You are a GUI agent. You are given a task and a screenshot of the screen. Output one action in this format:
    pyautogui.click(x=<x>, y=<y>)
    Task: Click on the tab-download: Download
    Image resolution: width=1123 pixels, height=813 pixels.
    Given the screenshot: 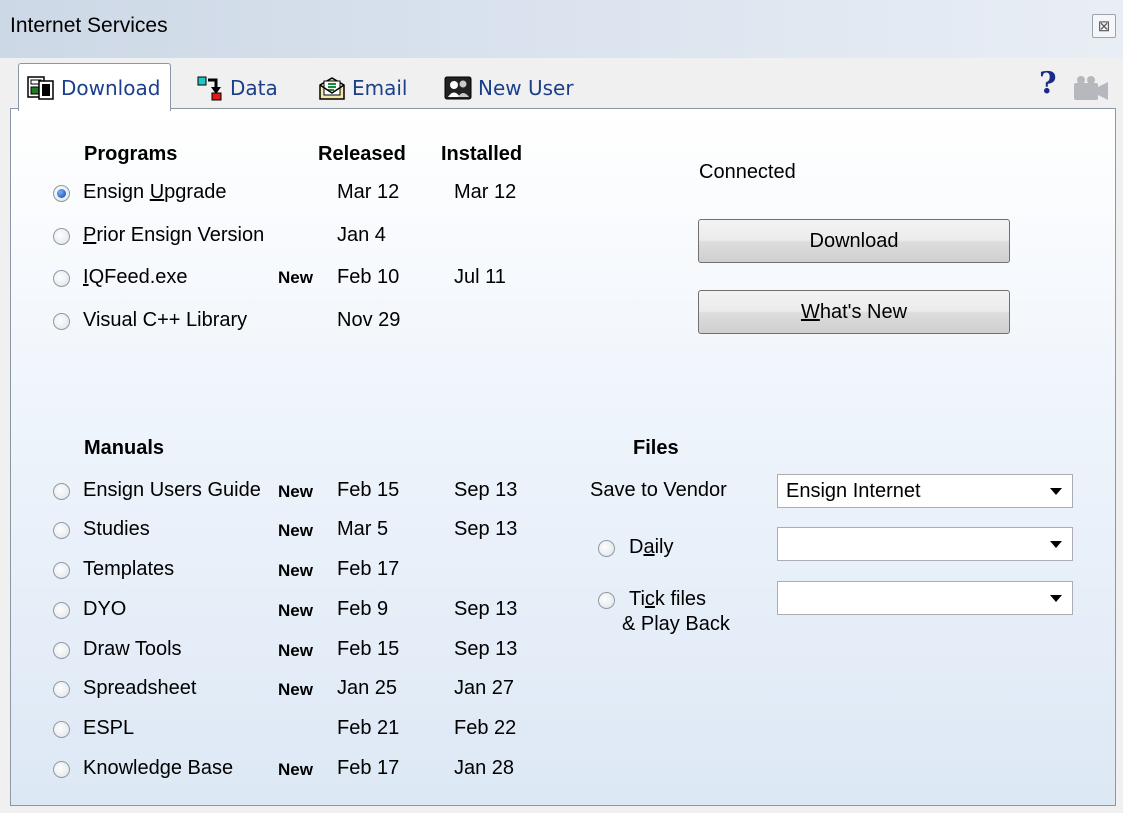 What is the action you would take?
    pyautogui.click(x=95, y=87)
    